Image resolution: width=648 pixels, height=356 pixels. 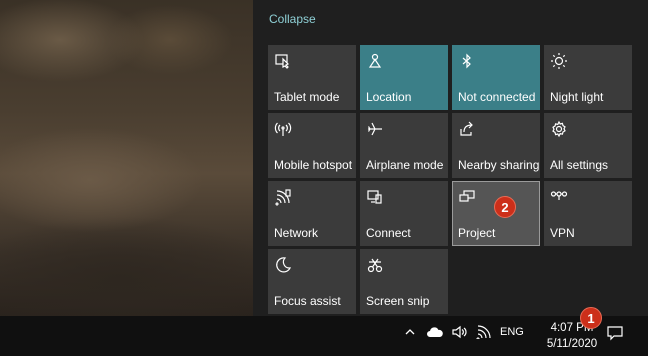 I want to click on tile-label: Focus assist, so click(x=307, y=301).